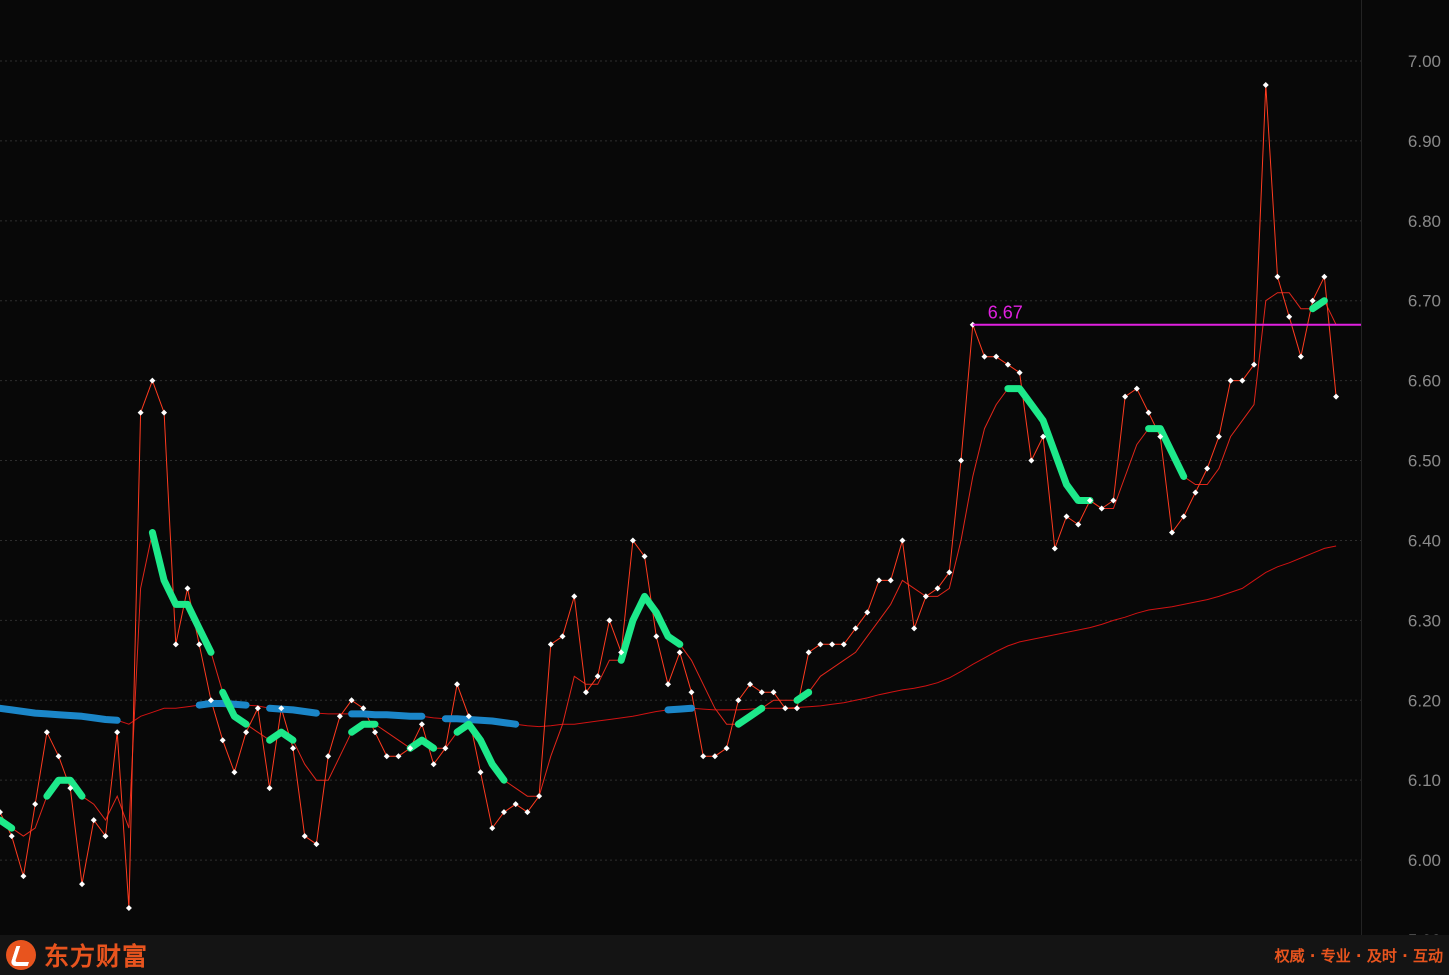  What do you see at coordinates (1424, 301) in the screenshot?
I see `y-tick-label: 6.70` at bounding box center [1424, 301].